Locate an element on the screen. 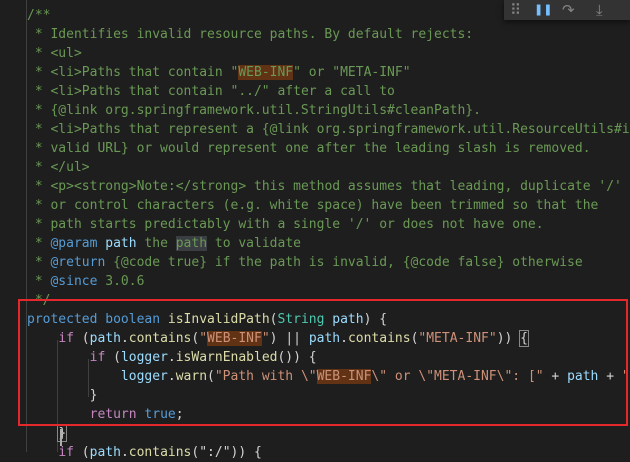 This screenshot has height=462, width=630. code-token: logger is located at coordinates (144, 357).